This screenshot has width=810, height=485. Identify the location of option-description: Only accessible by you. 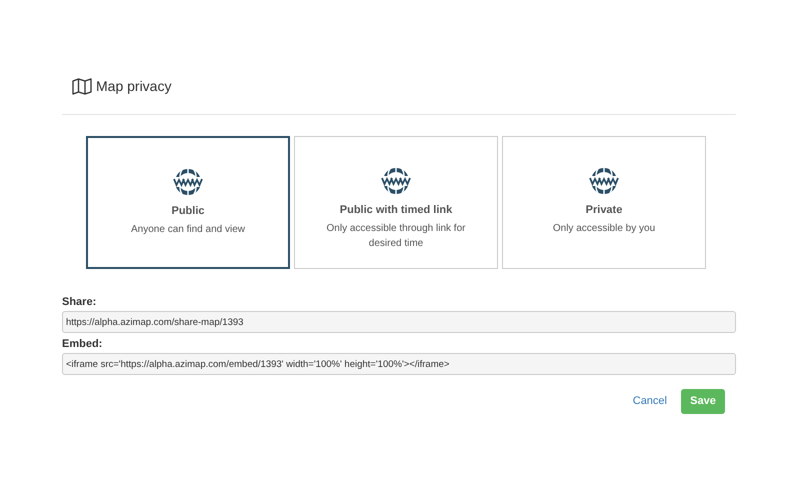
(604, 229).